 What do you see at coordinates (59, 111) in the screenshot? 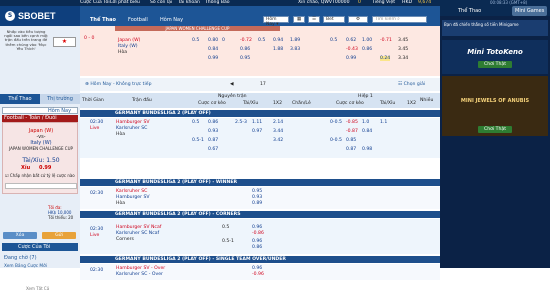
I see `betslip-period: Hôm Nay` at bounding box center [59, 111].